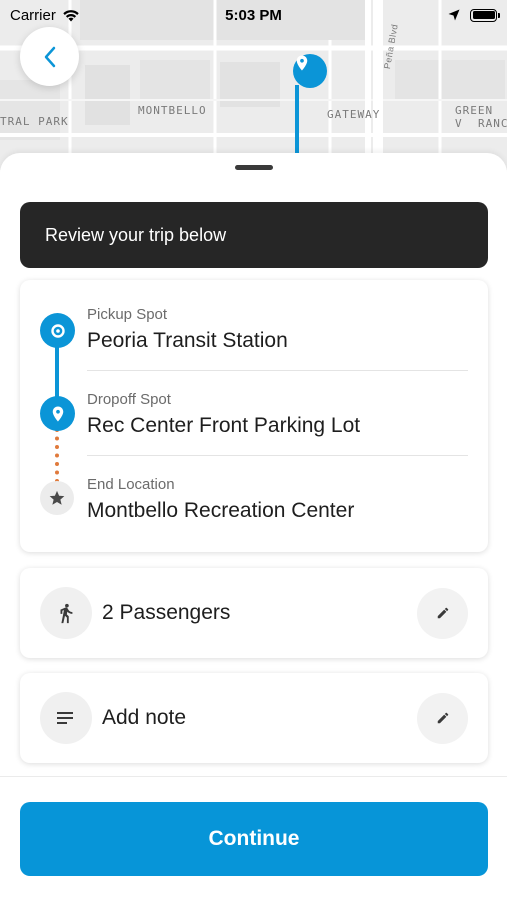 Image resolution: width=507 pixels, height=900 pixels. I want to click on chevron-left-icon, so click(49, 56).